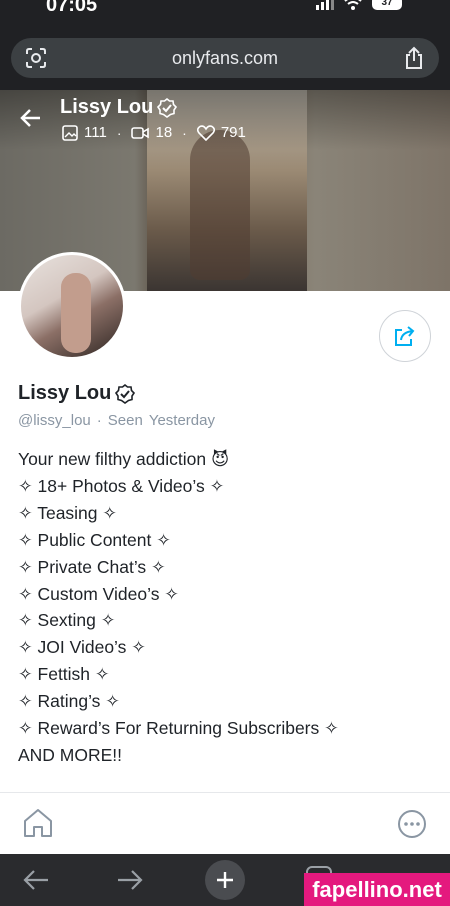 Image resolution: width=450 pixels, height=906 pixels. What do you see at coordinates (94, 539) in the screenshot?
I see `bio-line: ✧ Public Content ✧` at bounding box center [94, 539].